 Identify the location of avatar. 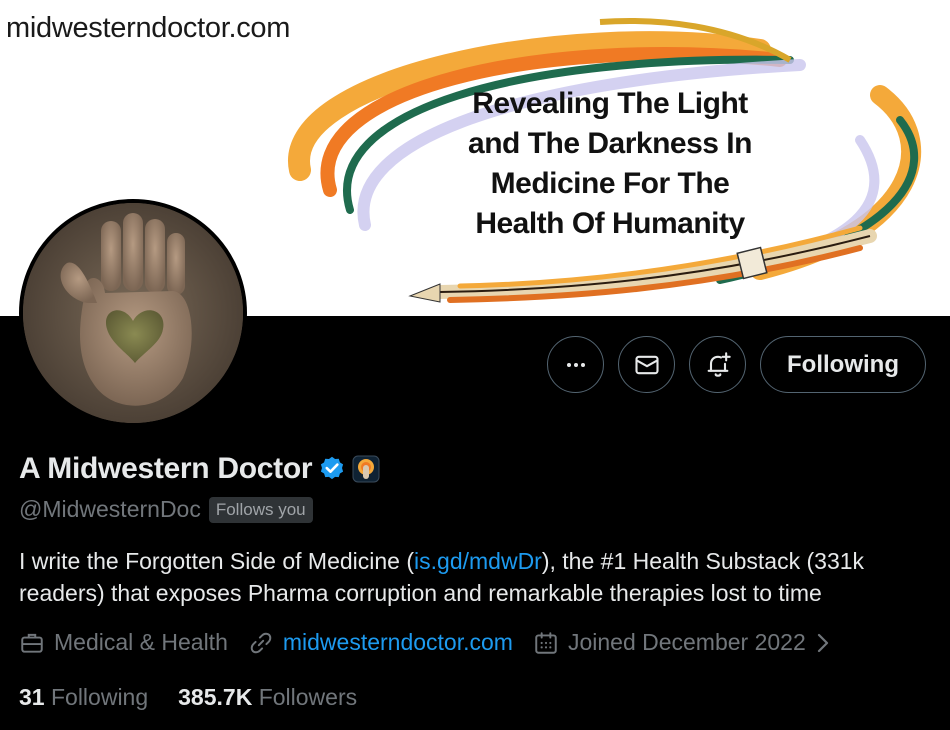
(133, 313).